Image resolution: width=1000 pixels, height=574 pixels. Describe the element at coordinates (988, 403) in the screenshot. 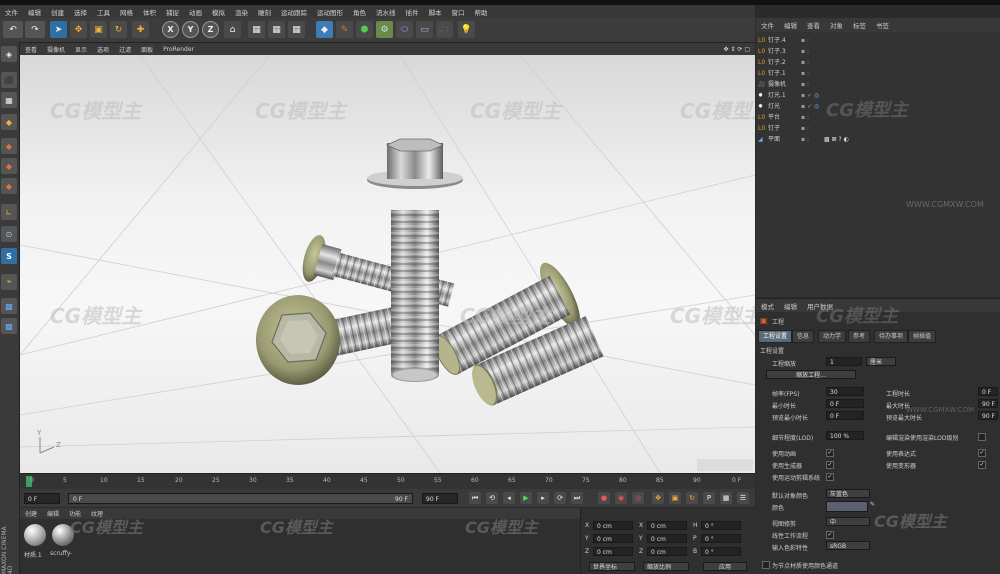

I see `max-time-field: 90 F` at that location.